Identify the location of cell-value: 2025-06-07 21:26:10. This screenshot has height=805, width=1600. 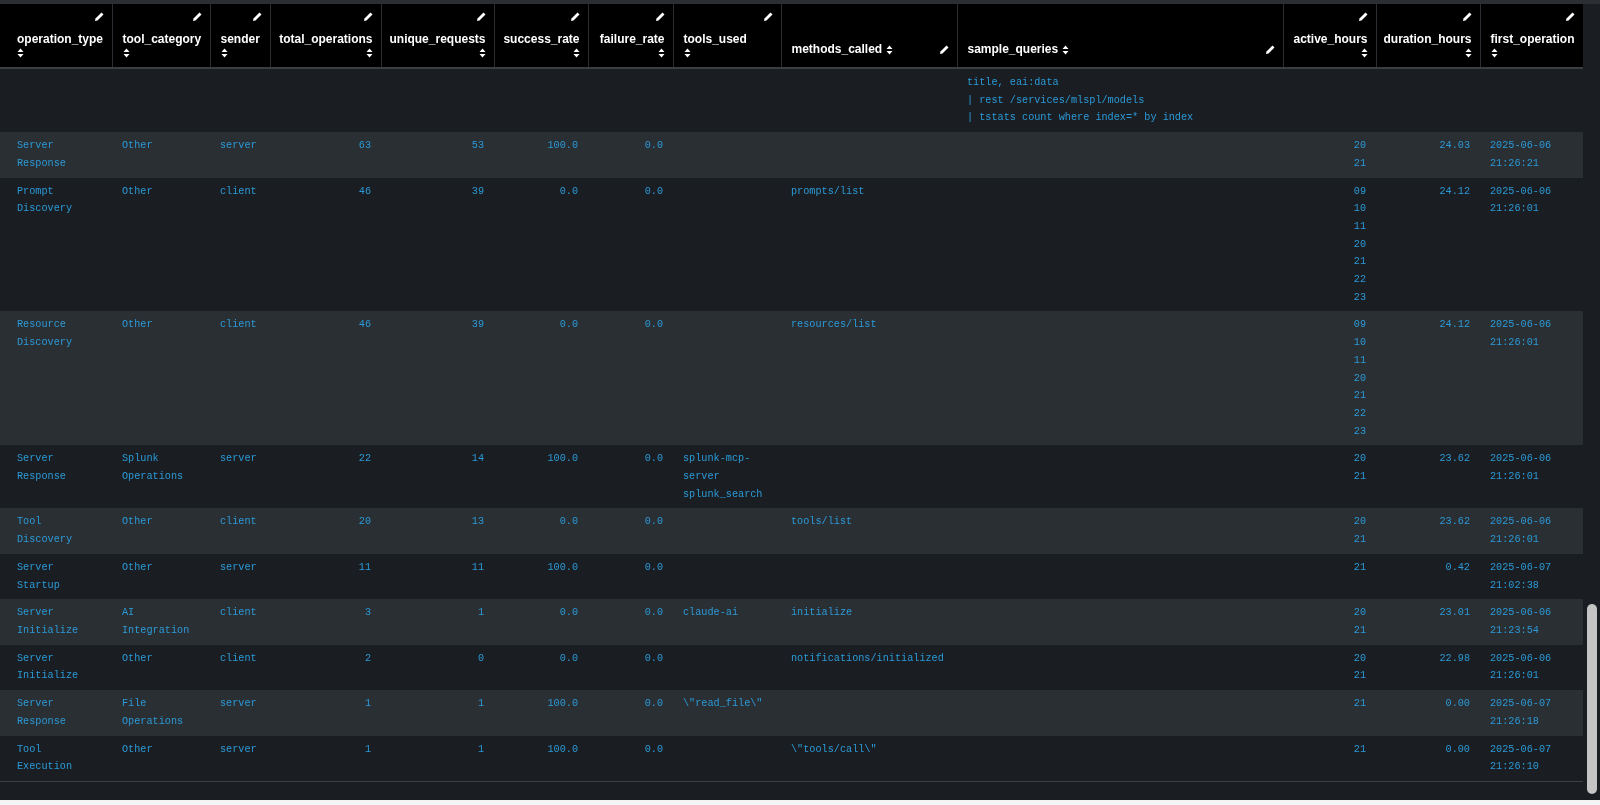
(1521, 758).